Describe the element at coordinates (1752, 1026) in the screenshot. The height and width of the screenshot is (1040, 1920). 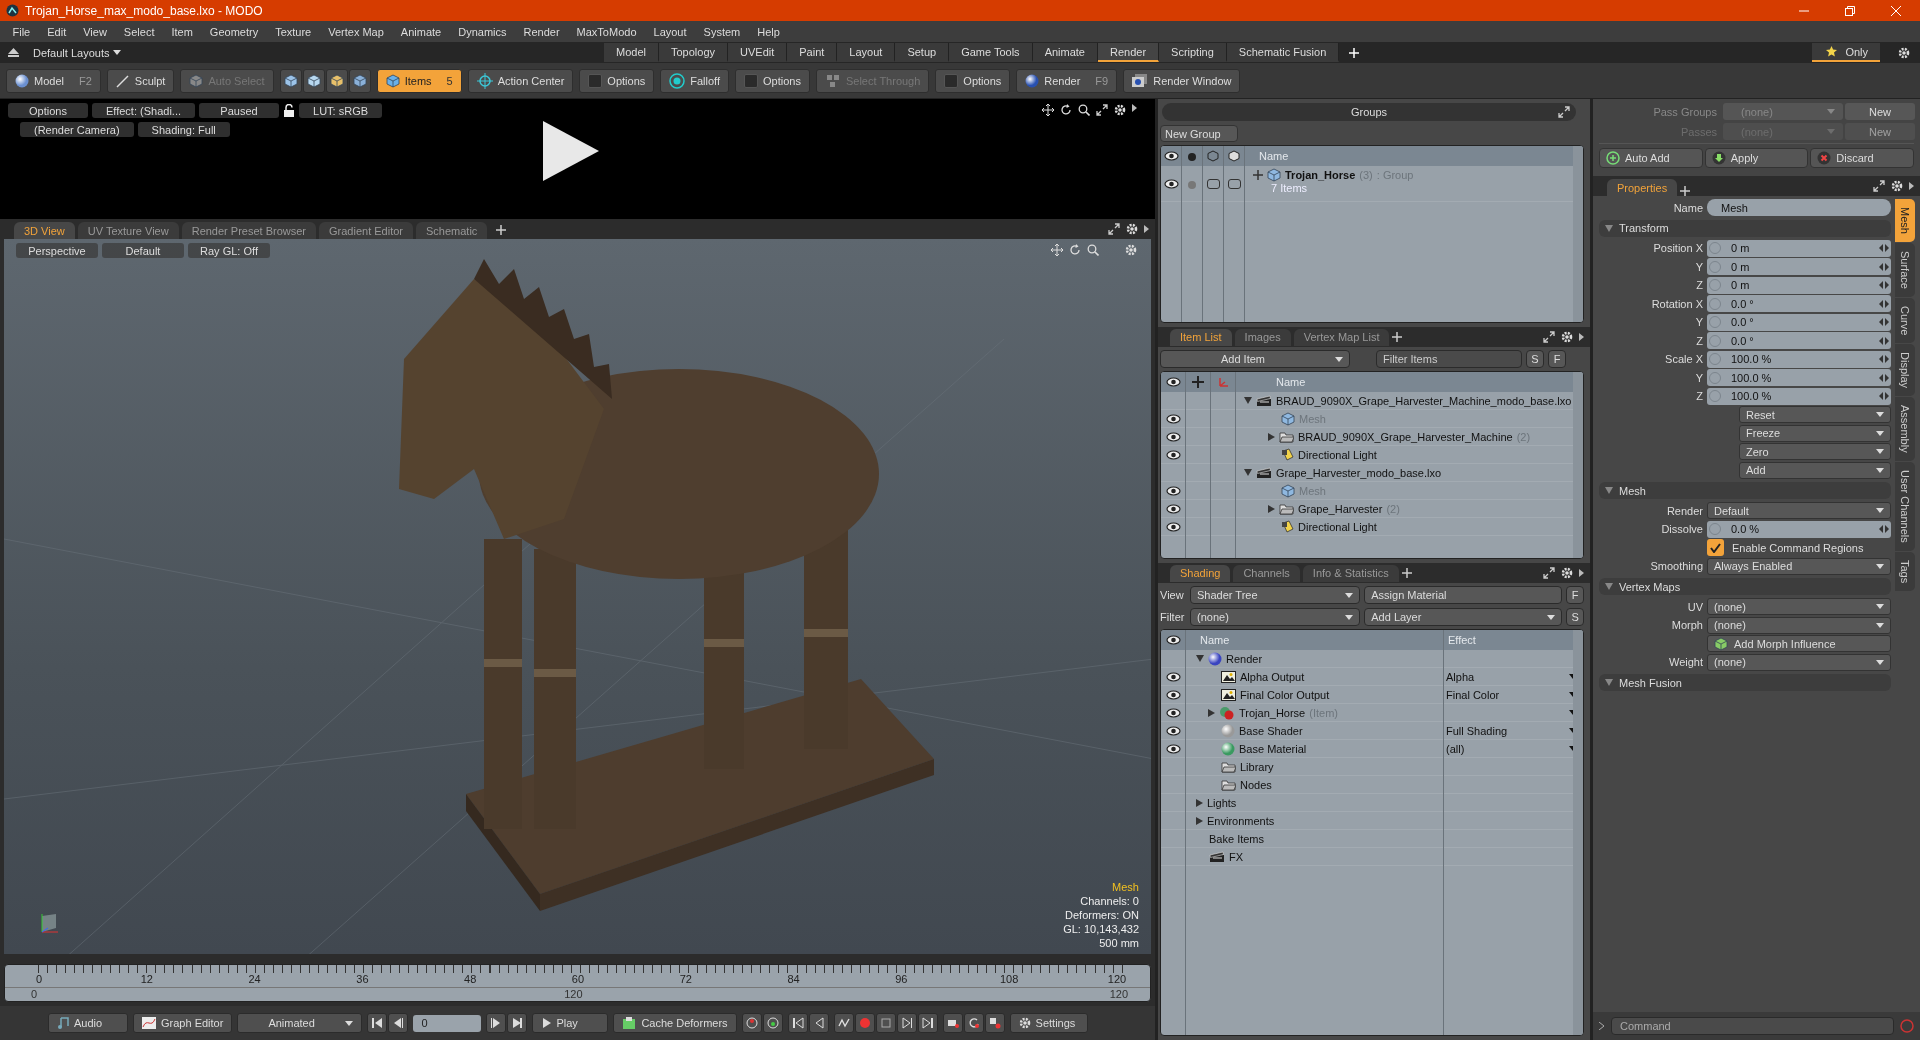
I see `command-field: Command` at that location.